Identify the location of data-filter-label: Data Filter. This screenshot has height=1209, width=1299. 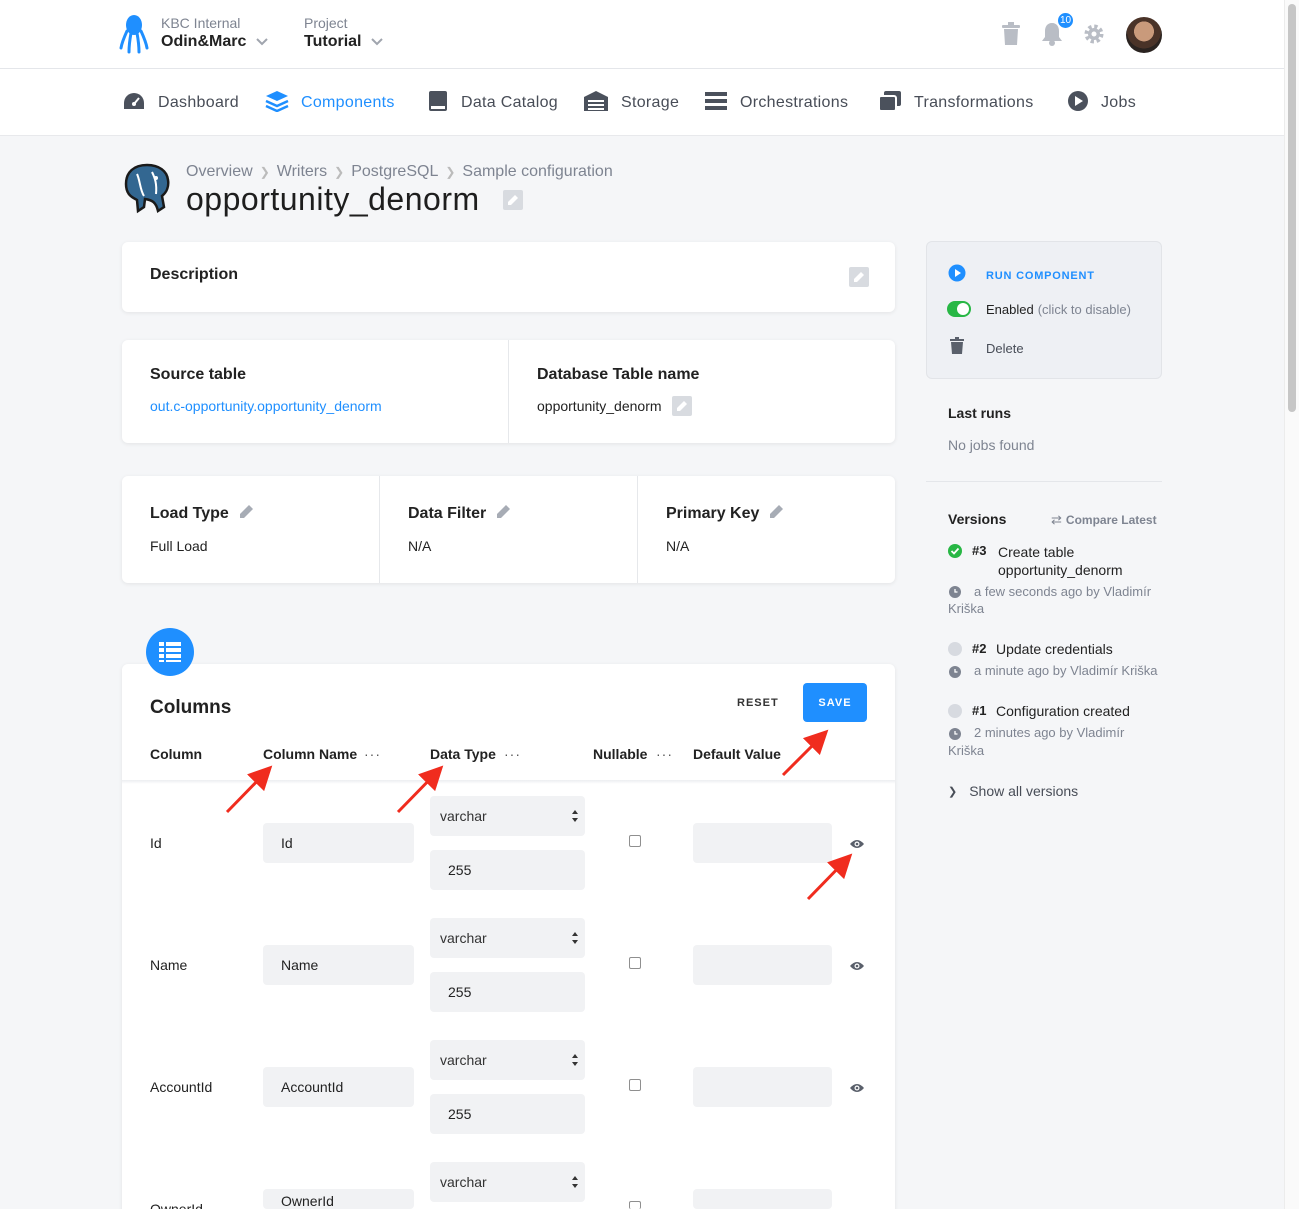
(447, 513).